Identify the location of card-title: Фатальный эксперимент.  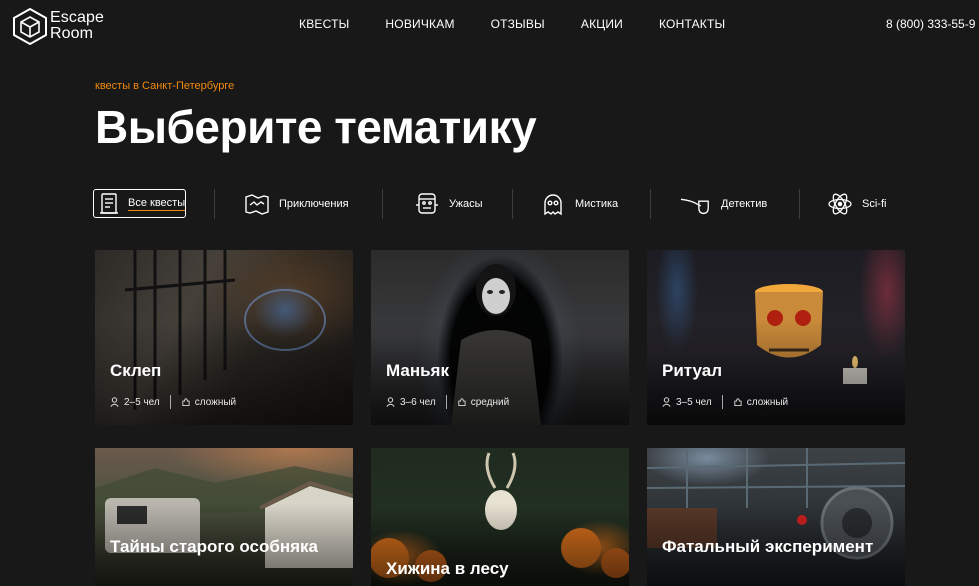
(768, 546).